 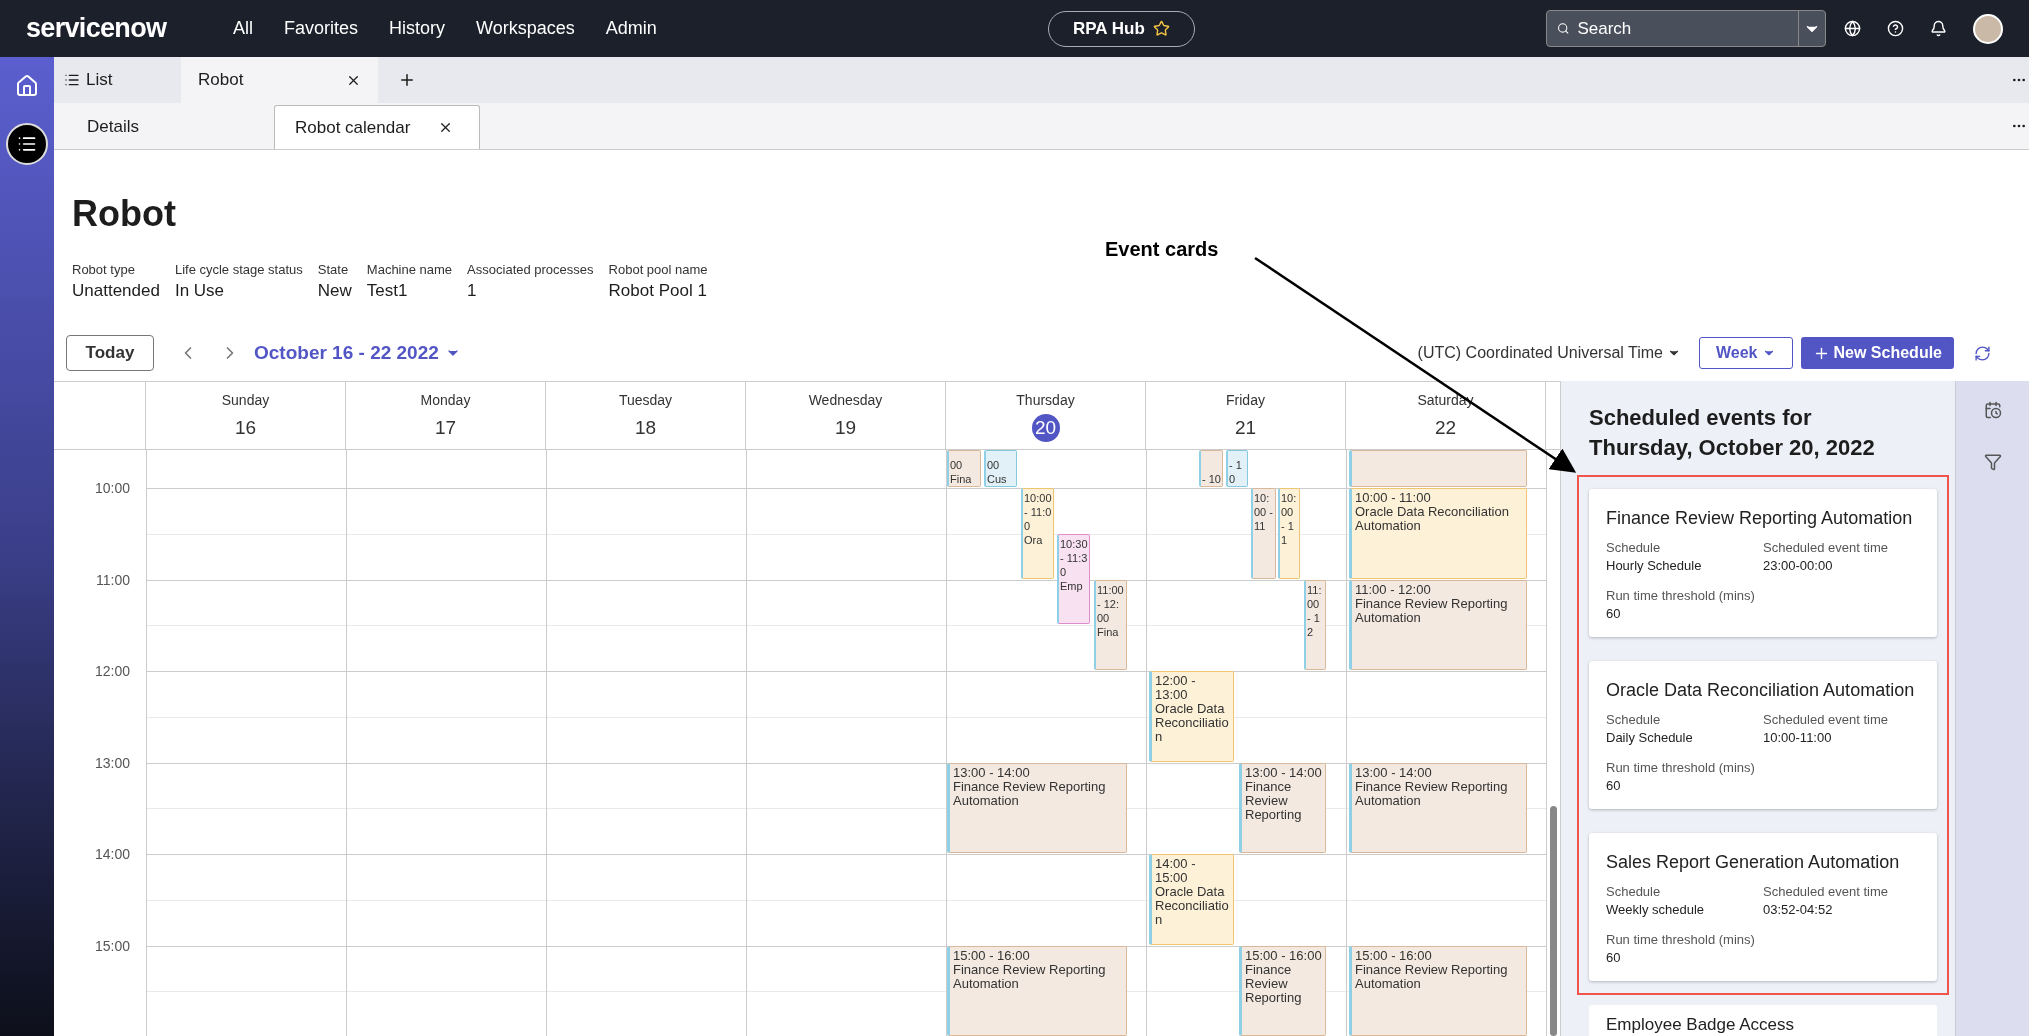 What do you see at coordinates (1282, 990) in the screenshot?
I see `event-block: 15:00 - 16:00 Finance Review Reporting` at bounding box center [1282, 990].